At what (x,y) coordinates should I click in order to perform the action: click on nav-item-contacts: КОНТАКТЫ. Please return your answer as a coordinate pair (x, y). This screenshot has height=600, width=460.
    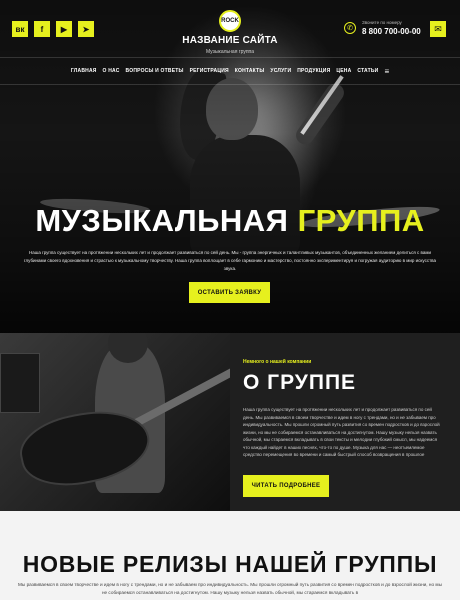
    Looking at the image, I should click on (250, 71).